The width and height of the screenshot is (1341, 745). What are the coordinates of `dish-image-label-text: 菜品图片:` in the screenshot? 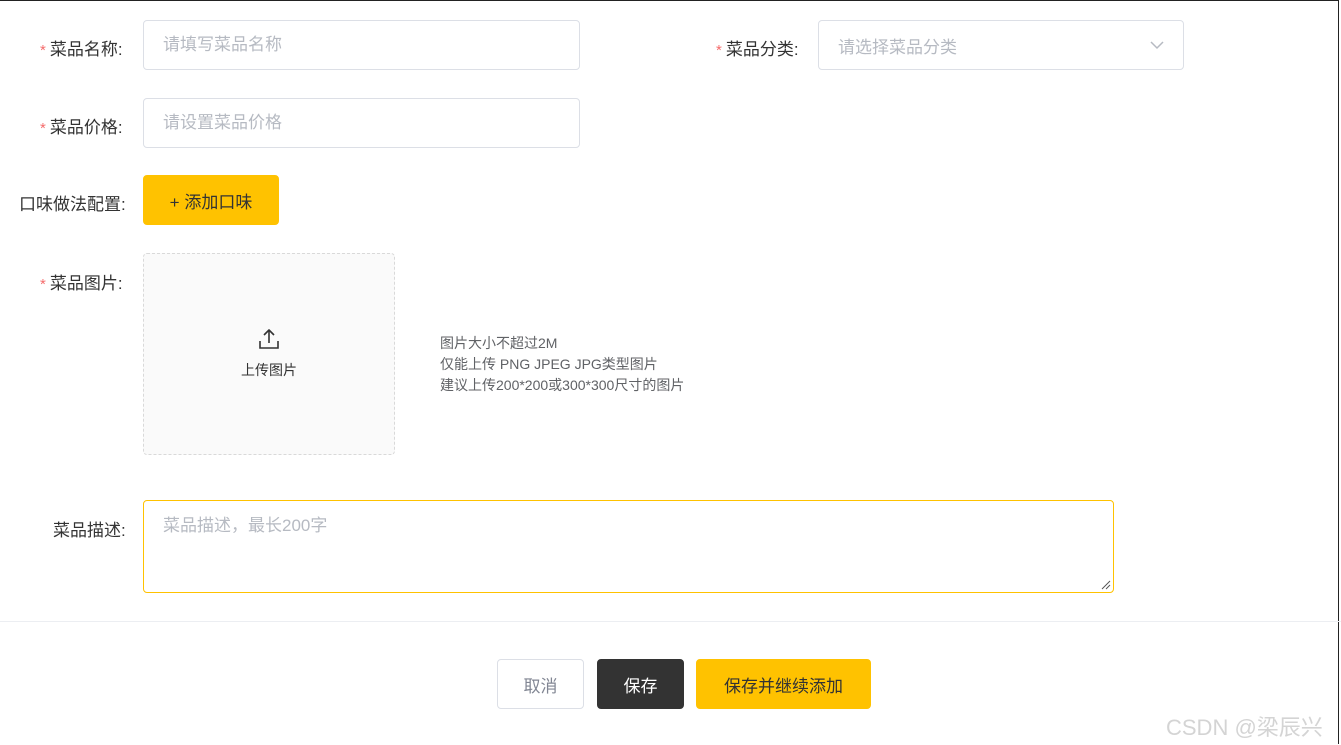 It's located at (86, 283).